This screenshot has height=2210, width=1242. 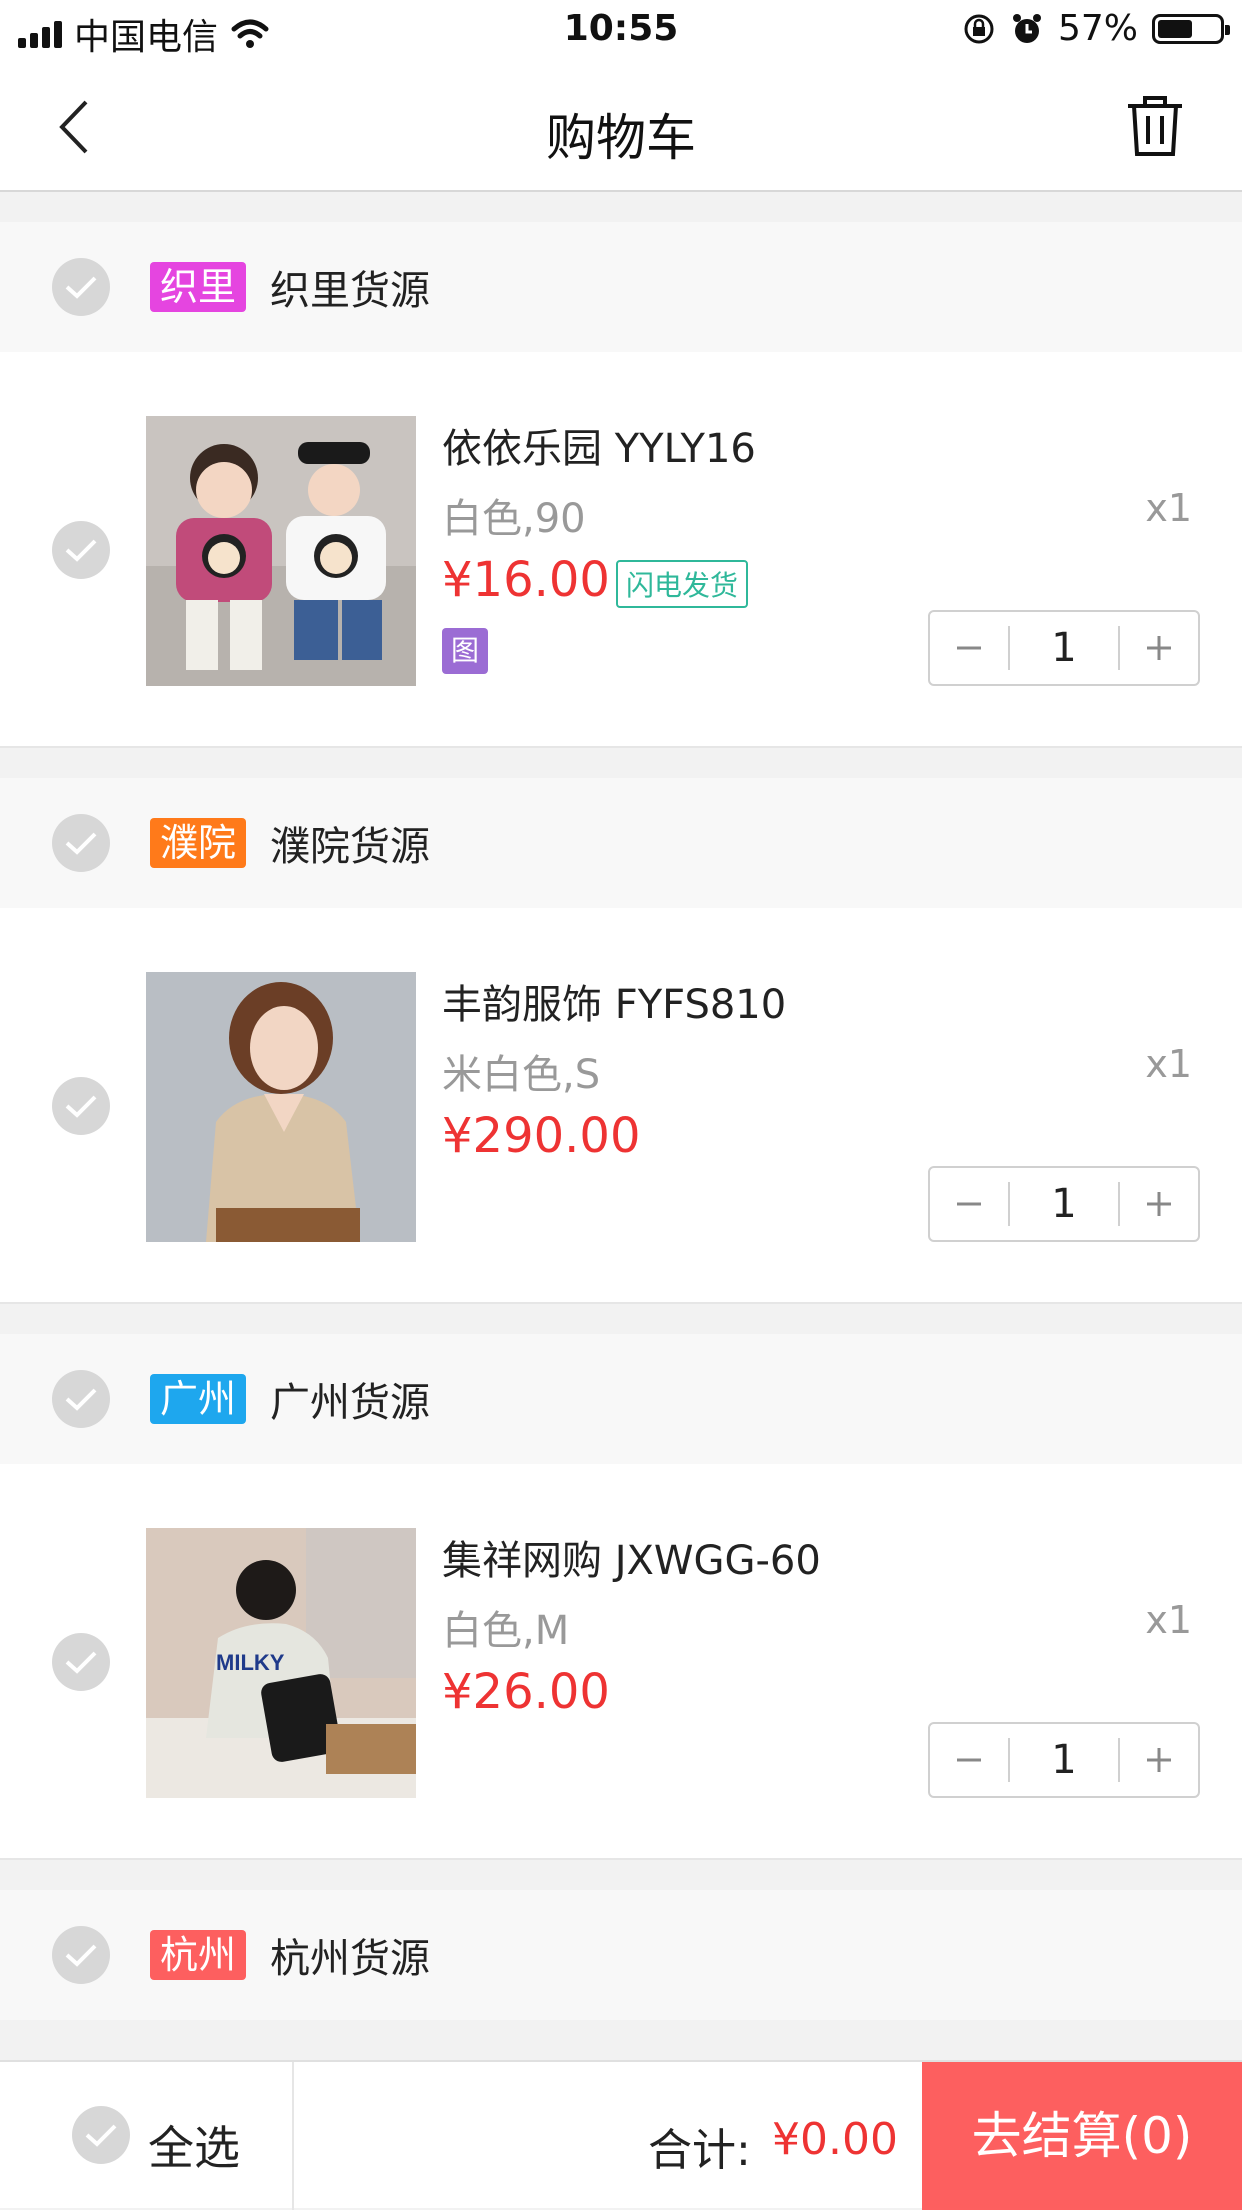 What do you see at coordinates (526, 580) in the screenshot?
I see `product-price: ¥16.00` at bounding box center [526, 580].